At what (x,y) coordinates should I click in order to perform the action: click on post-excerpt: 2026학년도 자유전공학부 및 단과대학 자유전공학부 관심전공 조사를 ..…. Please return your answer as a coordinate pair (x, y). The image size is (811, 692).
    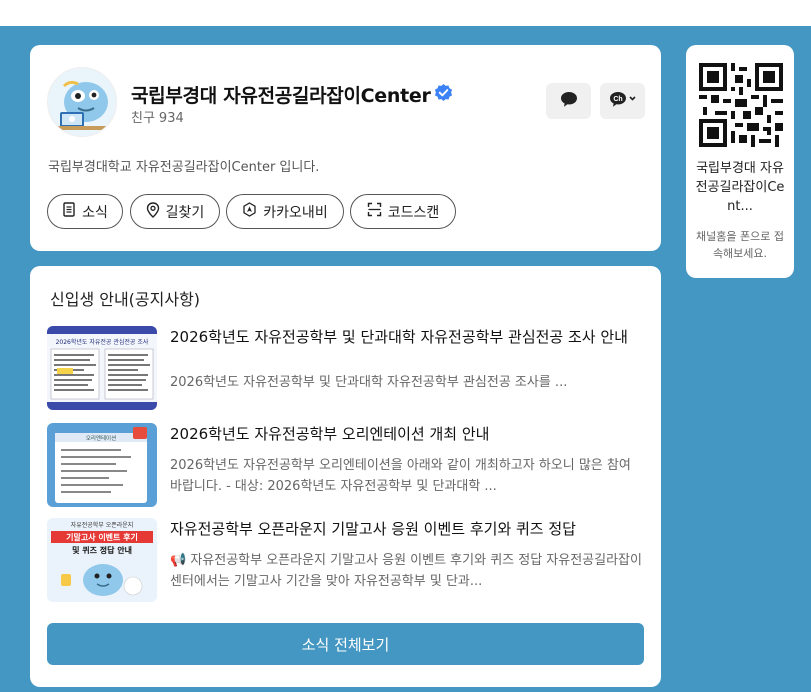
    Looking at the image, I should click on (369, 382).